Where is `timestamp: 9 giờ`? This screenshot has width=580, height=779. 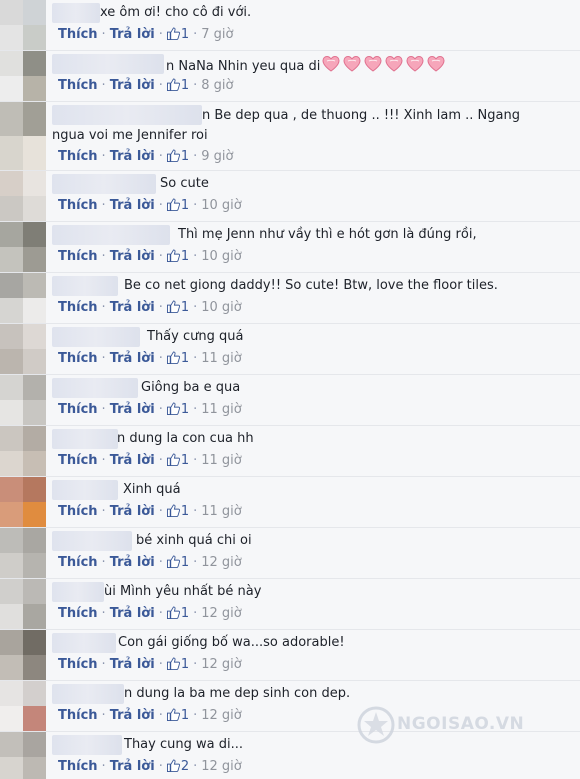
timestamp: 9 giờ is located at coordinates (217, 156).